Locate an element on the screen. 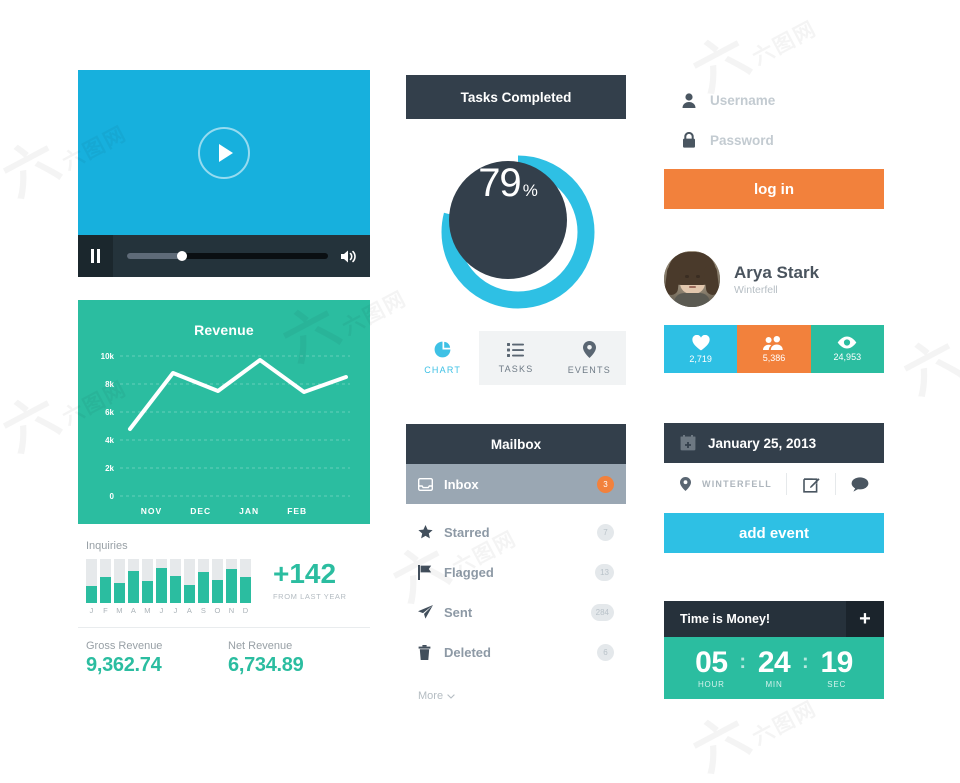 The height and width of the screenshot is (783, 960). username-field: Username is located at coordinates (774, 100).